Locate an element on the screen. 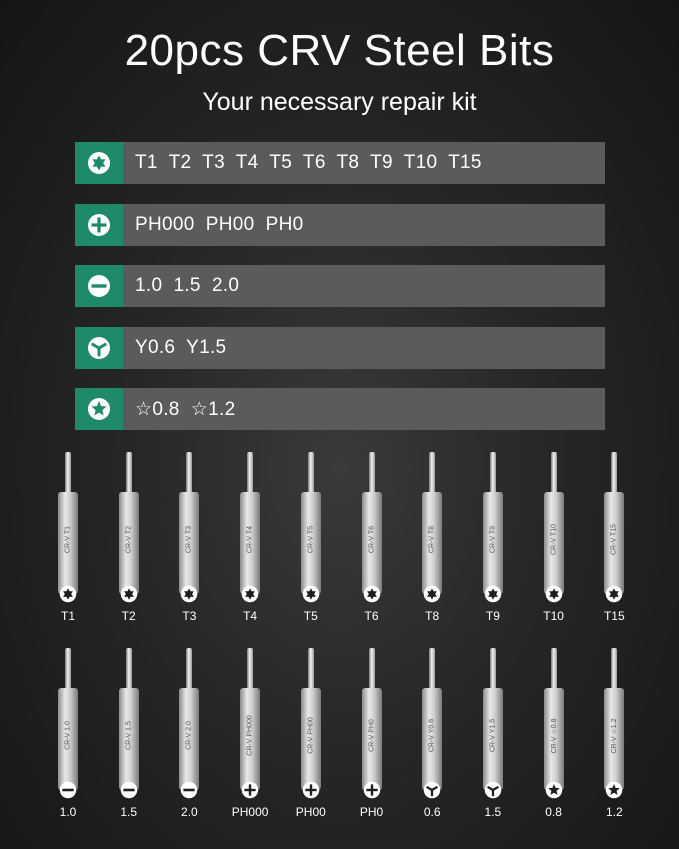 This screenshot has height=849, width=679. bit-engraving: CR-V T8 is located at coordinates (432, 539).